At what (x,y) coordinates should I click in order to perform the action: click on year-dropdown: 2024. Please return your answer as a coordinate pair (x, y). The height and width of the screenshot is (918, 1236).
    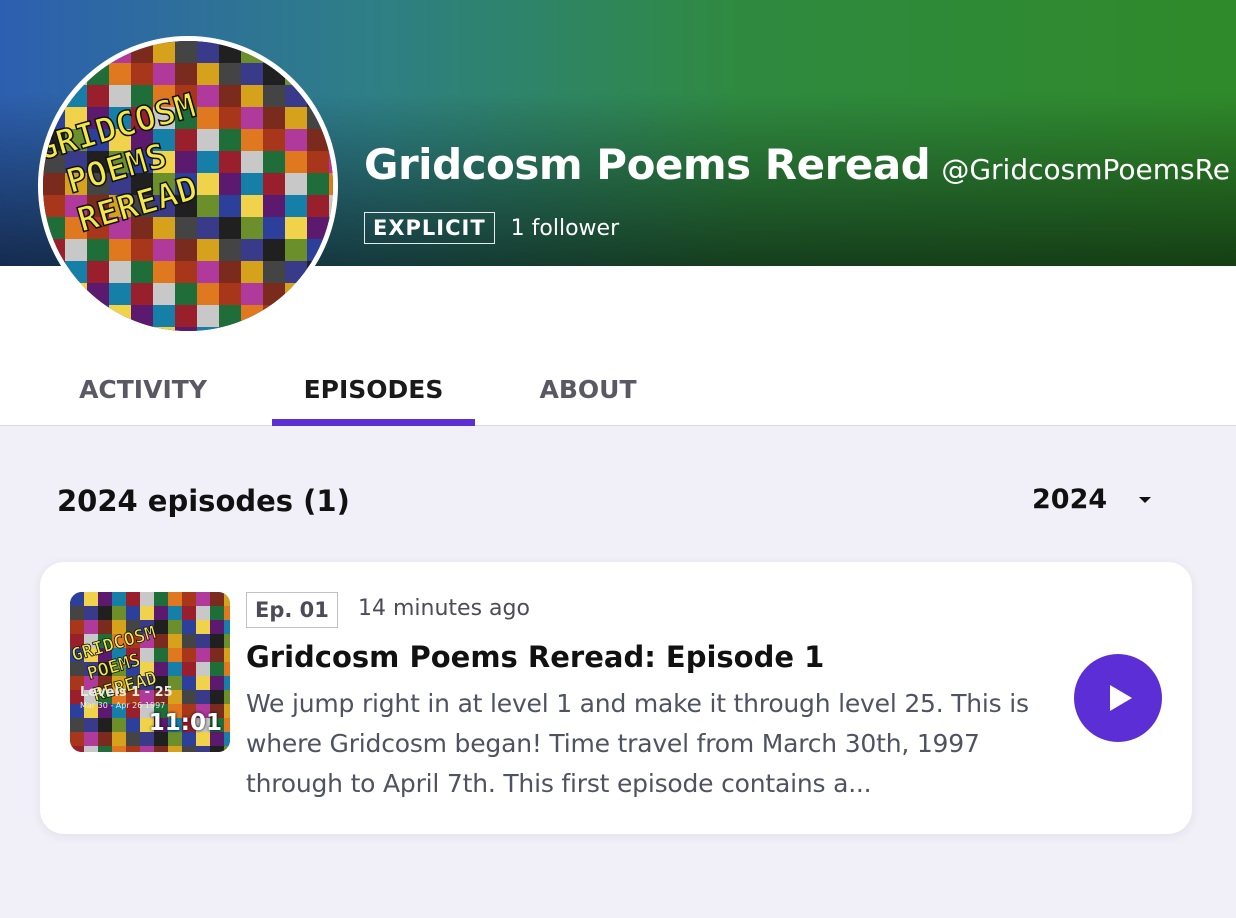
    Looking at the image, I should click on (1092, 499).